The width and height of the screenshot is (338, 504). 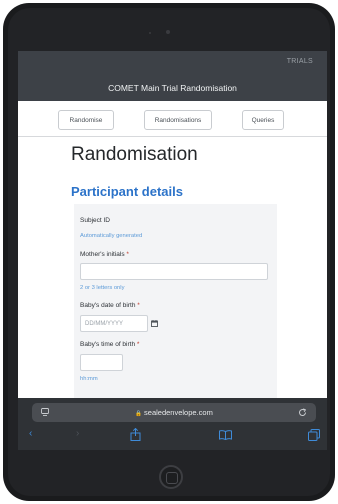 I want to click on tob-help: hh:mm, so click(x=89, y=379).